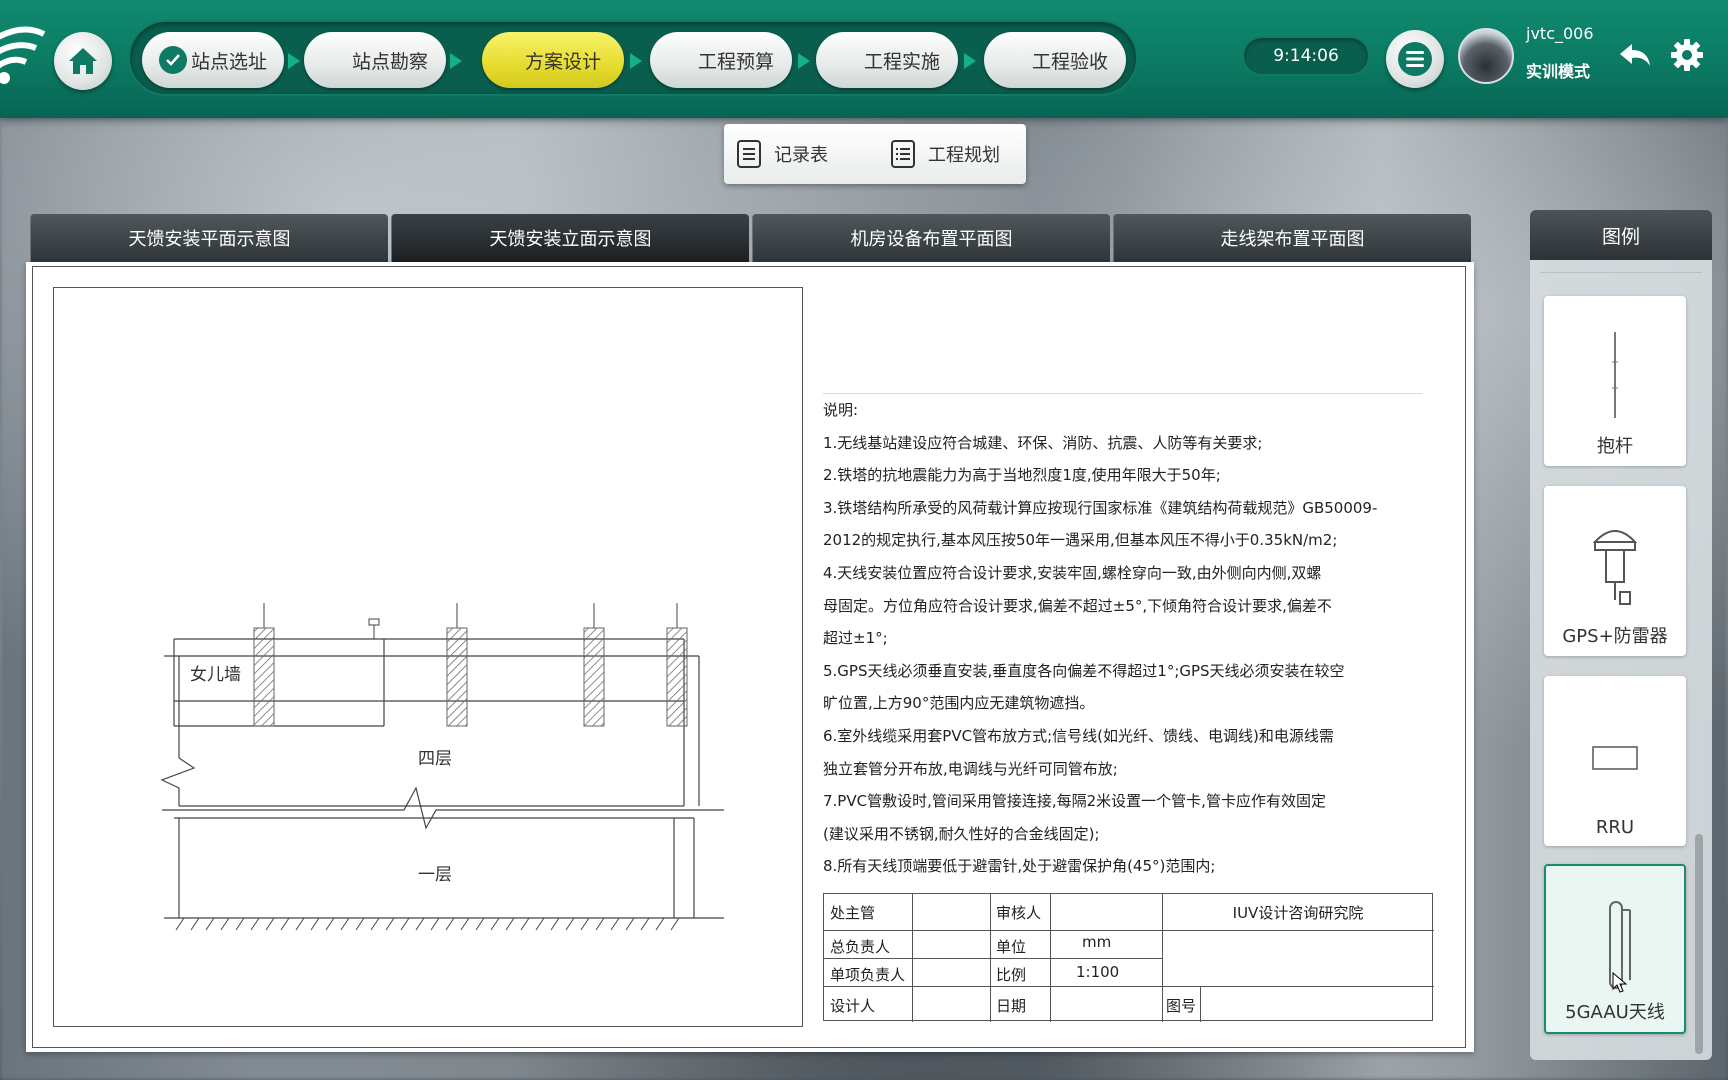 The image size is (1728, 1080). What do you see at coordinates (228, 61) in the screenshot?
I see `step-label: 站点选址` at bounding box center [228, 61].